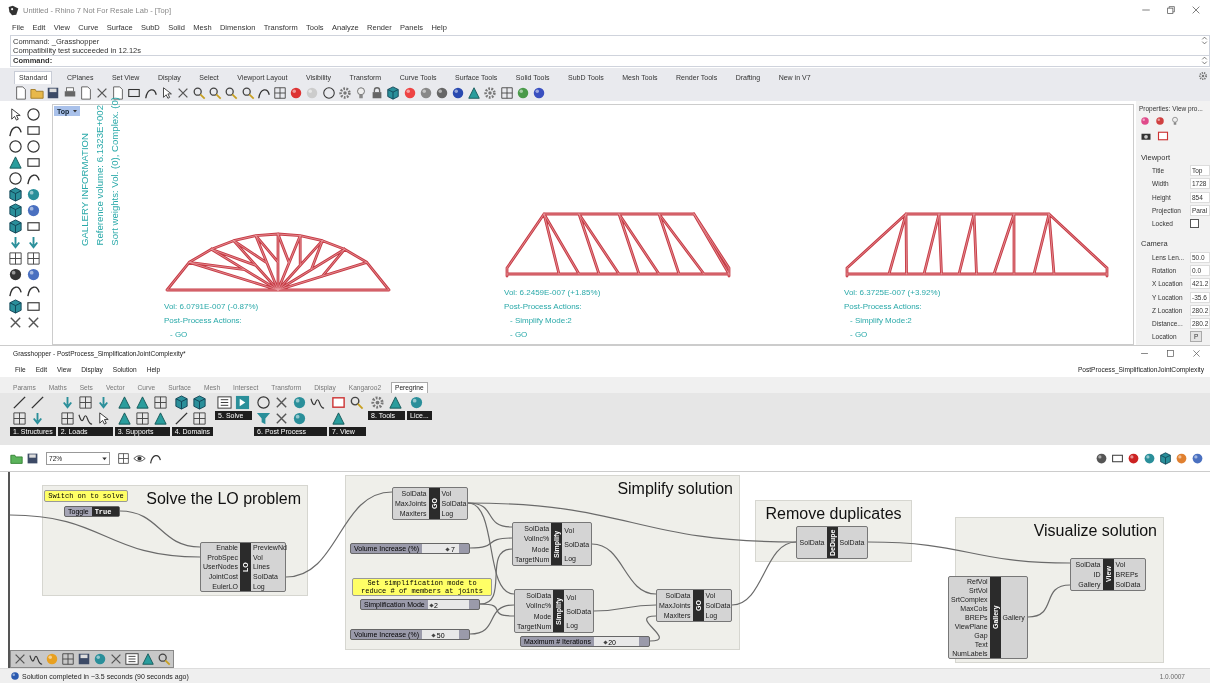 The image size is (1210, 683). I want to click on group-title: Solve the LO problem, so click(223, 499).